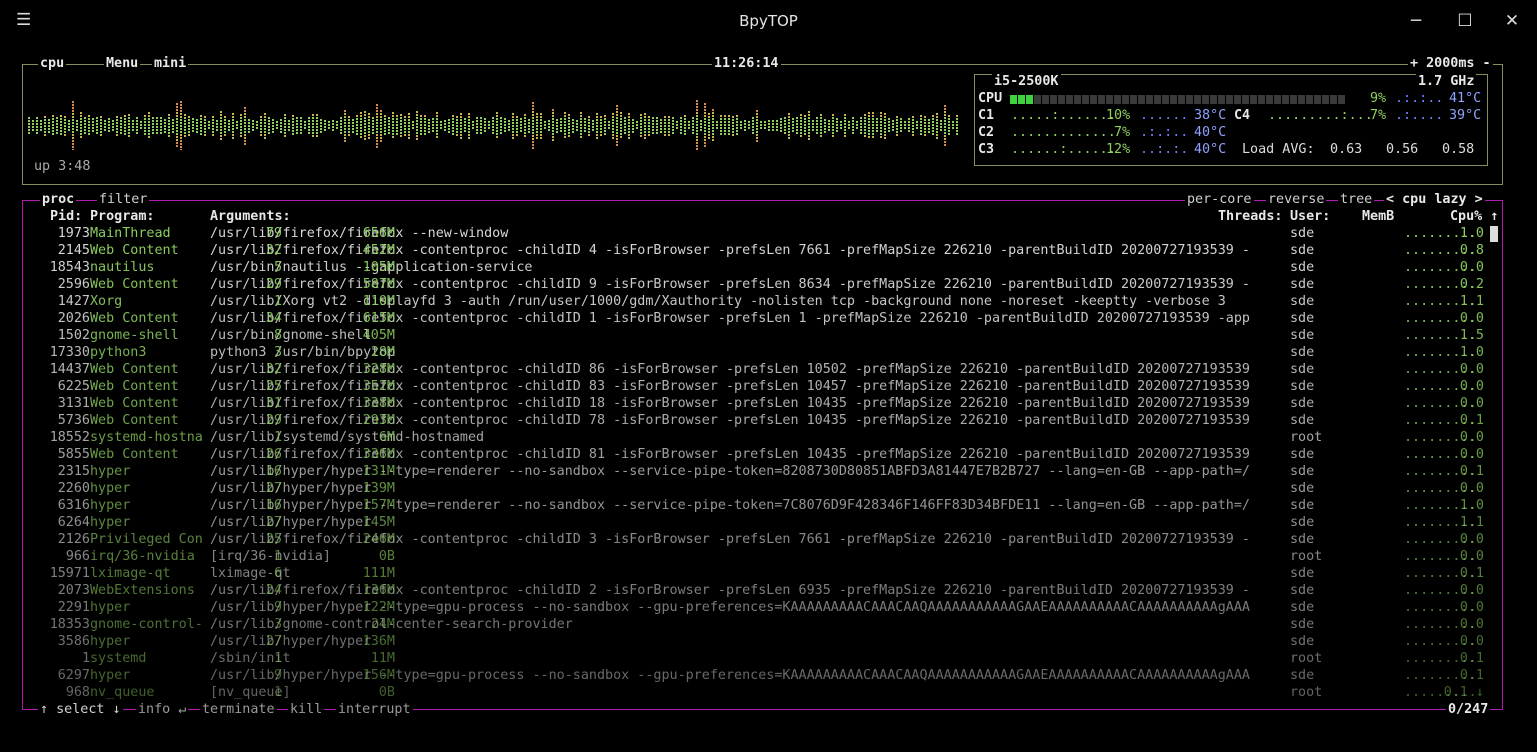 This screenshot has height=752, width=1537. What do you see at coordinates (122, 63) in the screenshot?
I see `tab-menu: Menu` at bounding box center [122, 63].